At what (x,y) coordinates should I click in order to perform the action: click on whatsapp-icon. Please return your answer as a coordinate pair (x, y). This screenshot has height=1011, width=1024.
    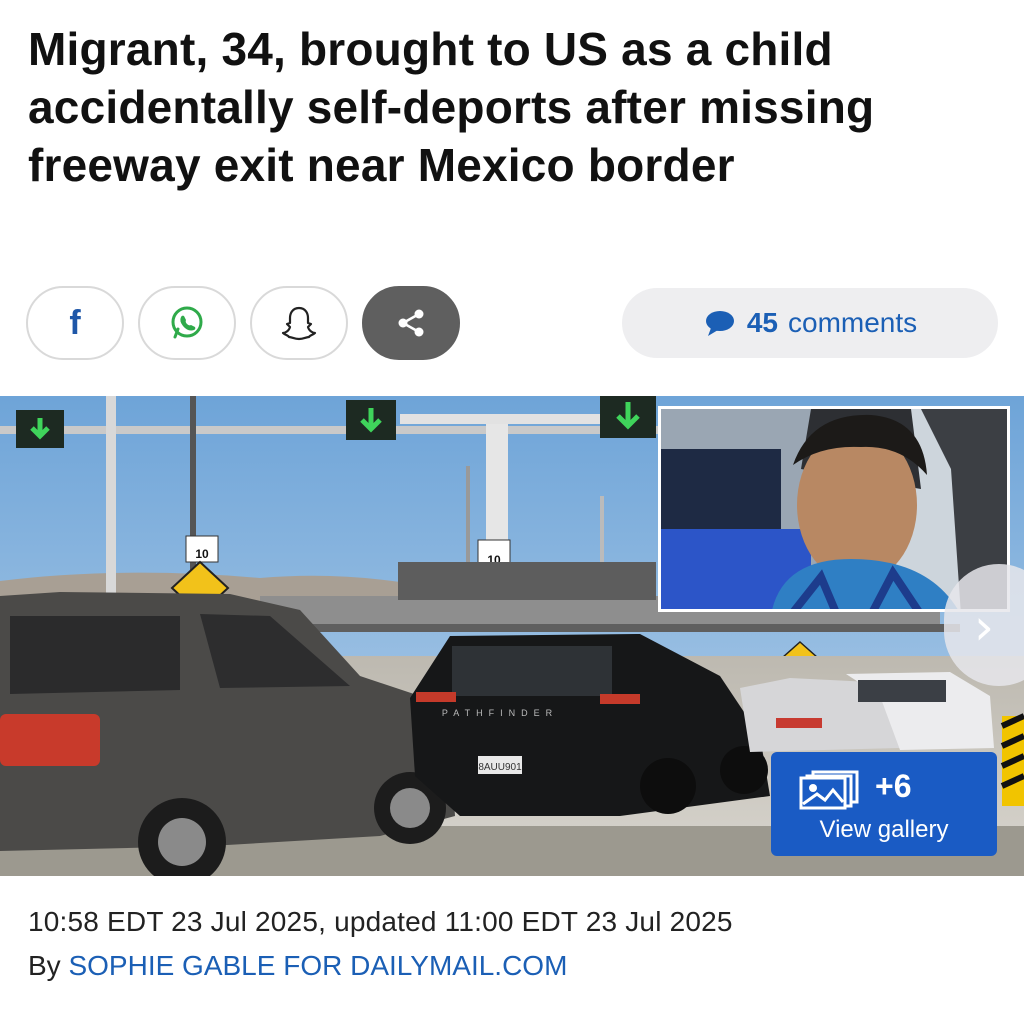
    Looking at the image, I should click on (187, 322).